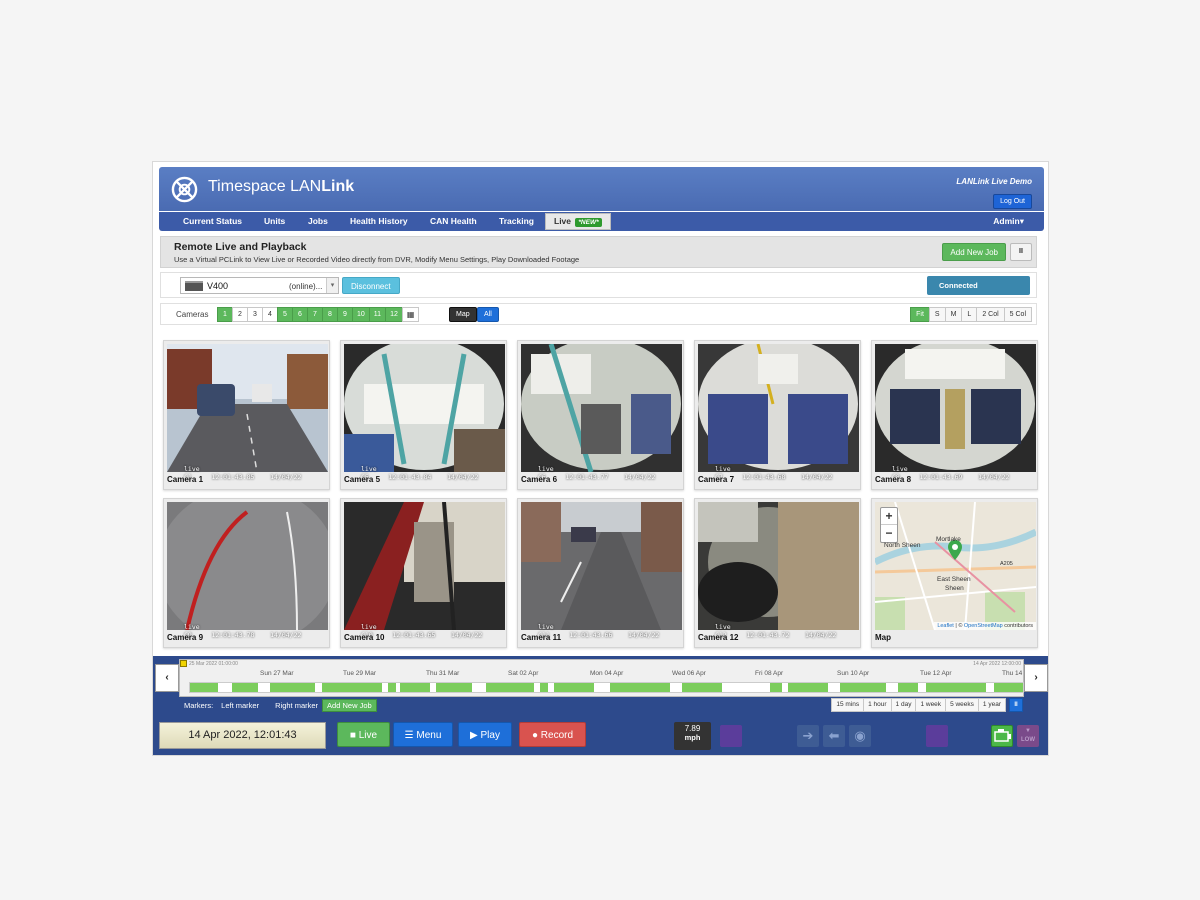 Image resolution: width=1200 pixels, height=900 pixels. What do you see at coordinates (808, 736) in the screenshot?
I see `right-indicator-icon: ➔` at bounding box center [808, 736].